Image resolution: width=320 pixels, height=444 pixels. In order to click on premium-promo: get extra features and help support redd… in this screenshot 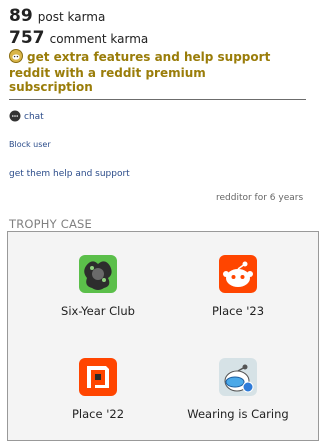, I will do `click(149, 71)`.